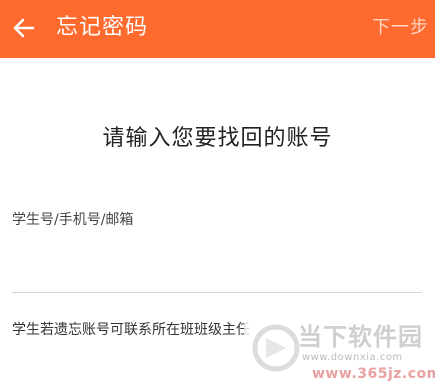 The height and width of the screenshot is (386, 435). What do you see at coordinates (24, 28) in the screenshot?
I see `back-arrow-icon` at bounding box center [24, 28].